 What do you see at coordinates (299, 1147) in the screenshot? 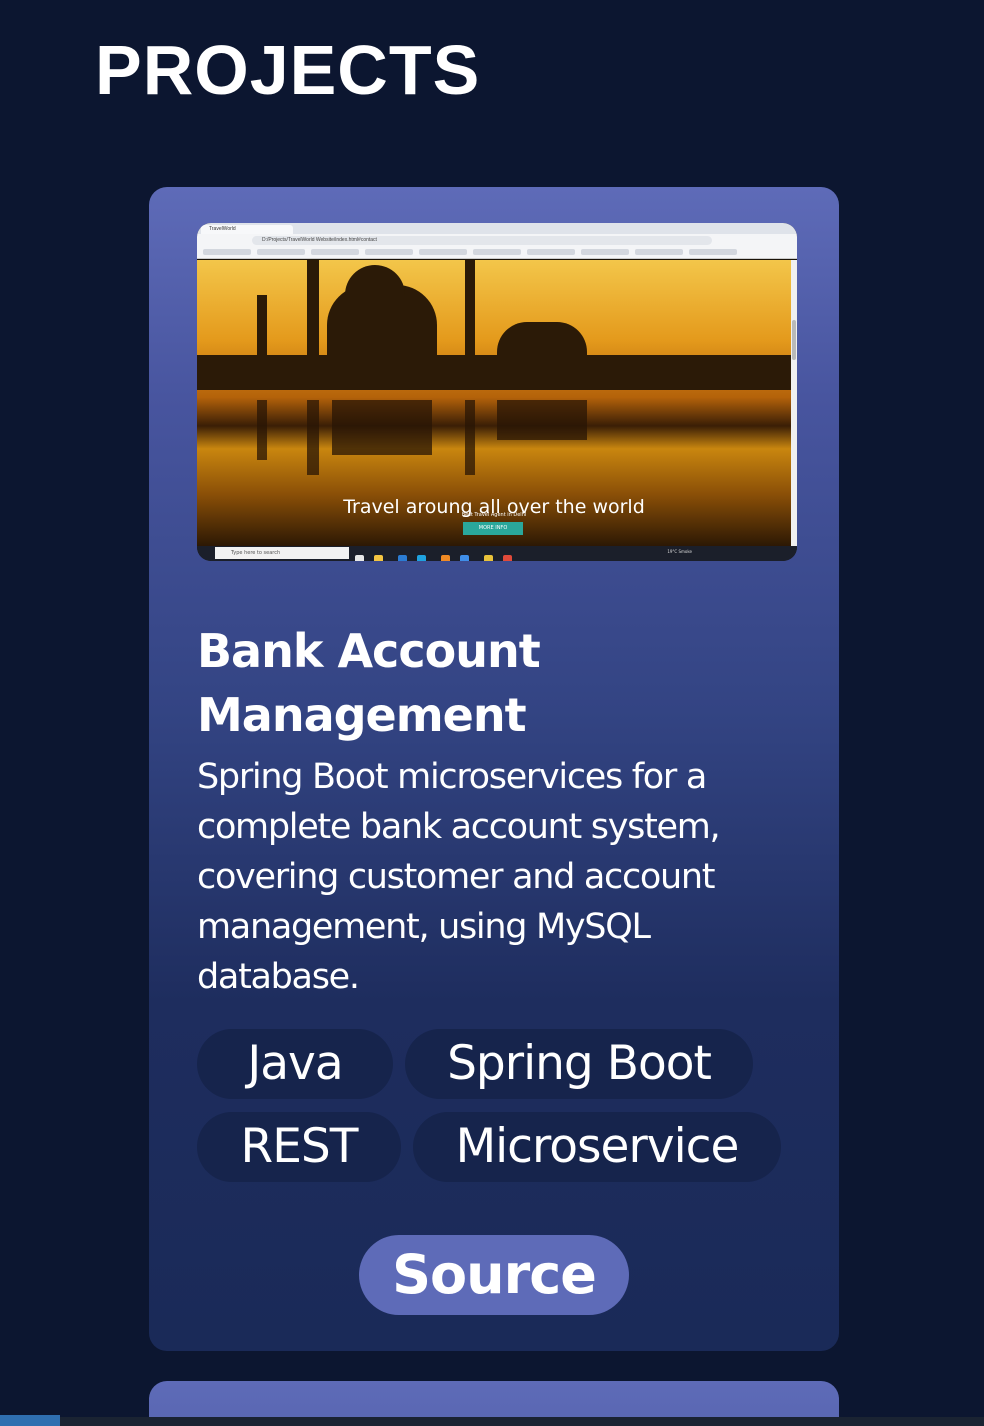
I see `tag-rest: REST` at bounding box center [299, 1147].